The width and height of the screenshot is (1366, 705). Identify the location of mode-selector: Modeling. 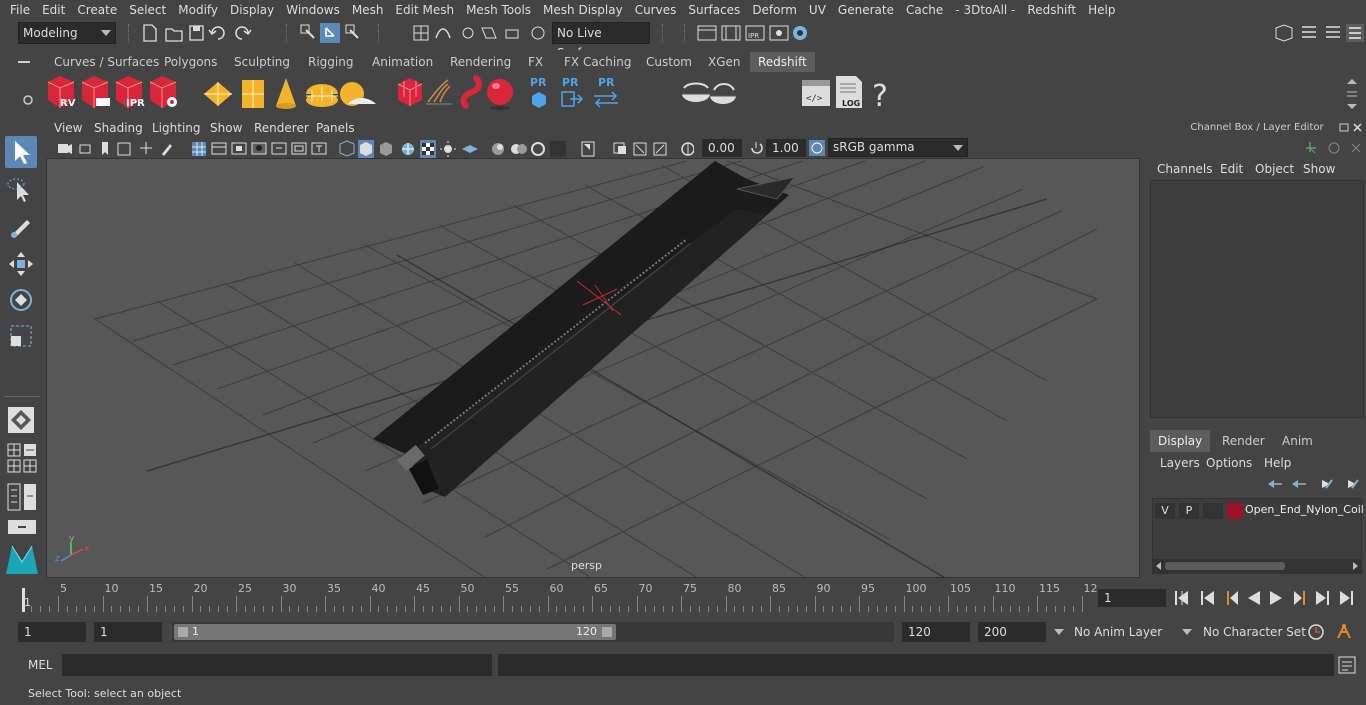
(67, 33).